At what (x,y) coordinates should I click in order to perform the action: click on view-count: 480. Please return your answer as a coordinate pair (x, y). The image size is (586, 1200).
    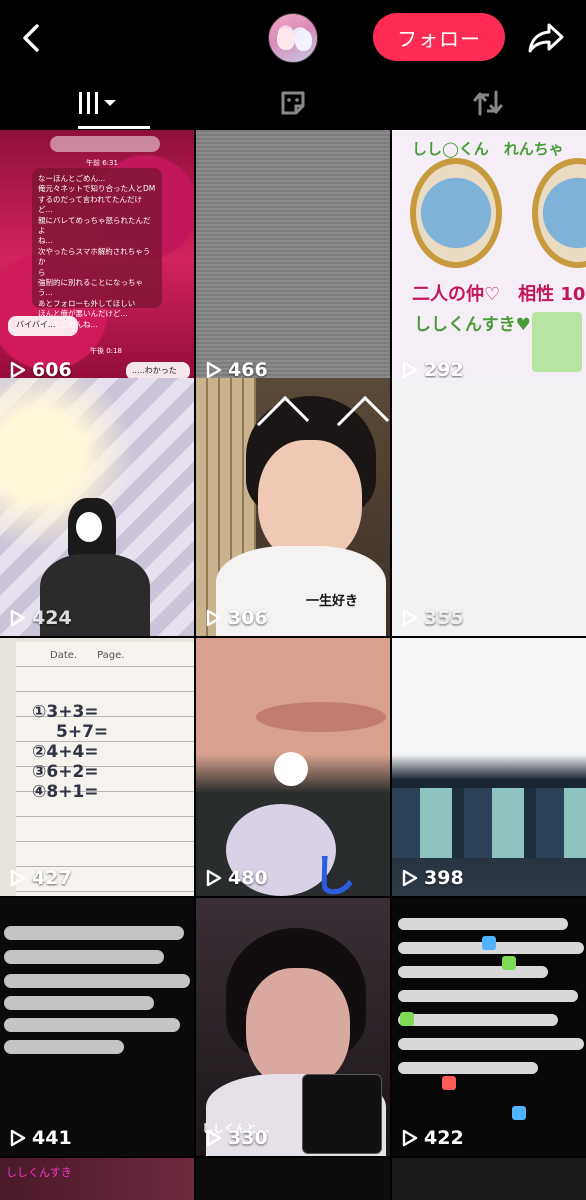
    Looking at the image, I should click on (237, 878).